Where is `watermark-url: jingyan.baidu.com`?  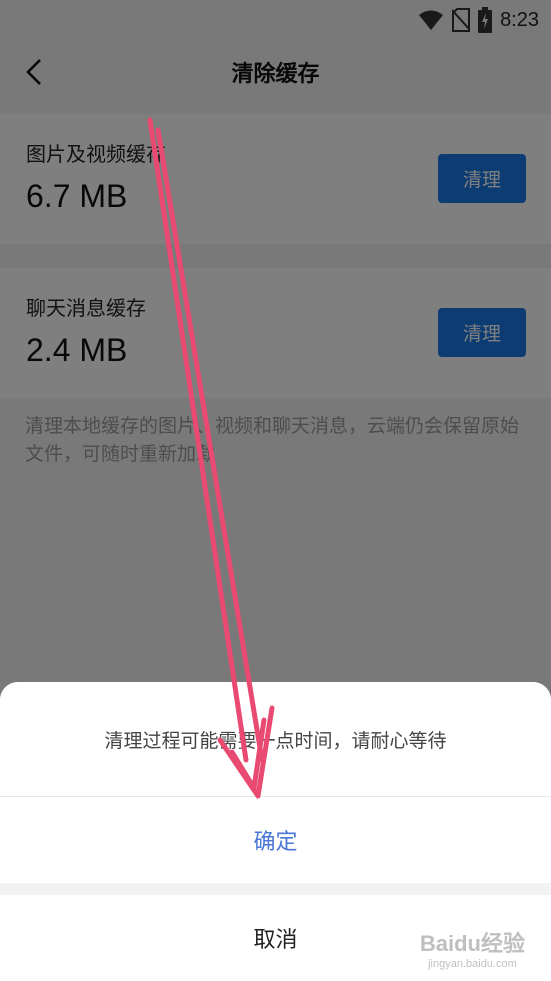 watermark-url: jingyan.baidu.com is located at coordinates (472, 964).